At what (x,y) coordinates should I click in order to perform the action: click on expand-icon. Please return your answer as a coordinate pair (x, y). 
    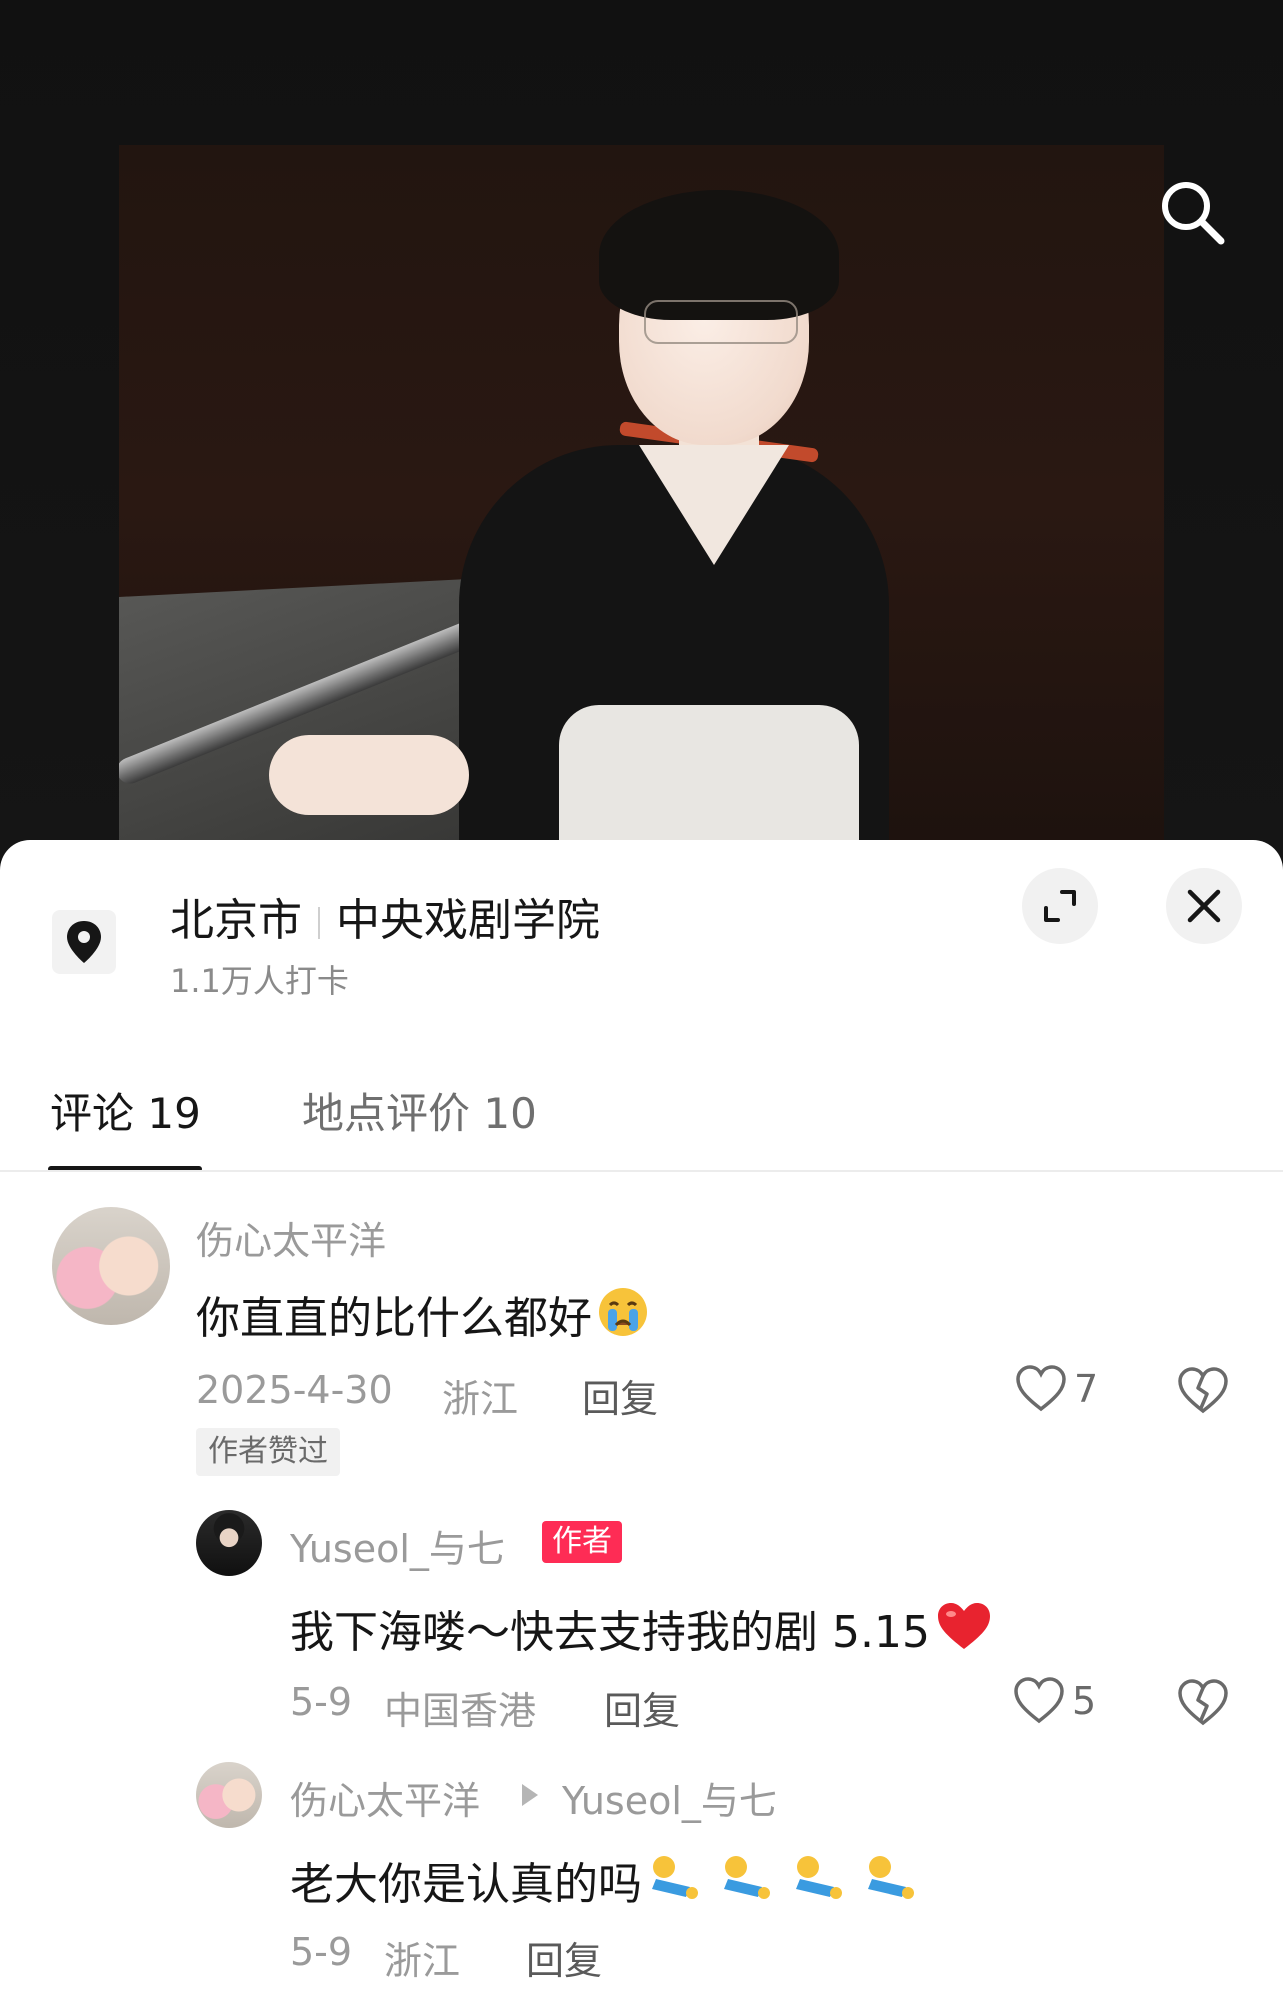
    Looking at the image, I should click on (1060, 906).